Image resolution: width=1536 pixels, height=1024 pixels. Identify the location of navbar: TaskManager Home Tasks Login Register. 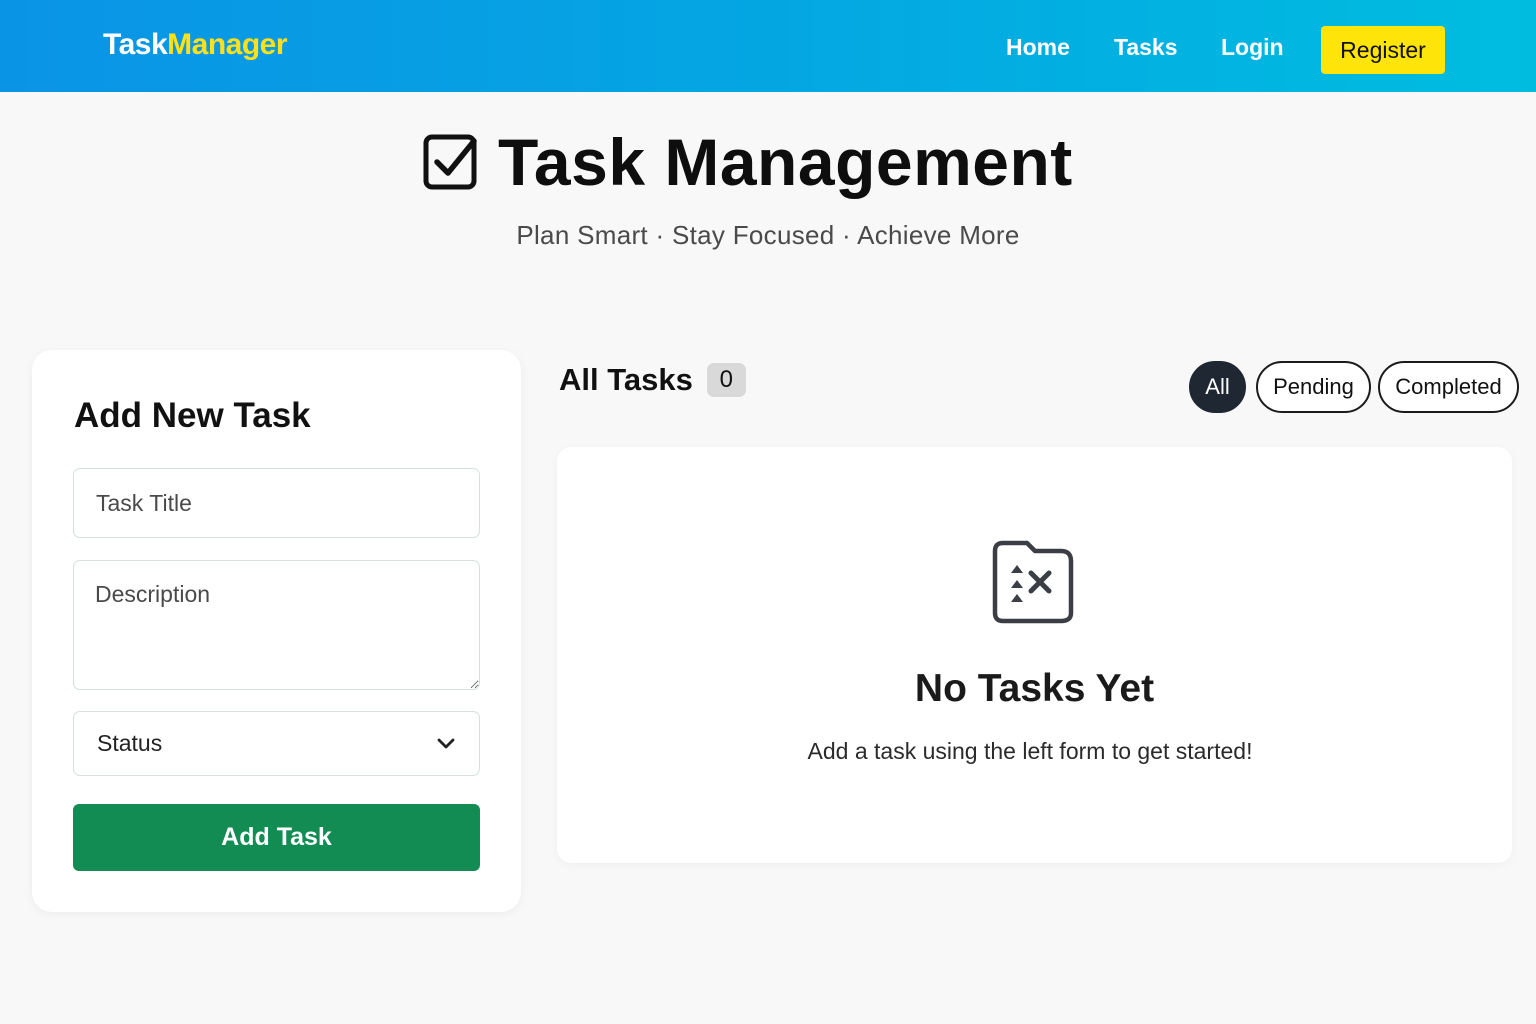
(768, 46).